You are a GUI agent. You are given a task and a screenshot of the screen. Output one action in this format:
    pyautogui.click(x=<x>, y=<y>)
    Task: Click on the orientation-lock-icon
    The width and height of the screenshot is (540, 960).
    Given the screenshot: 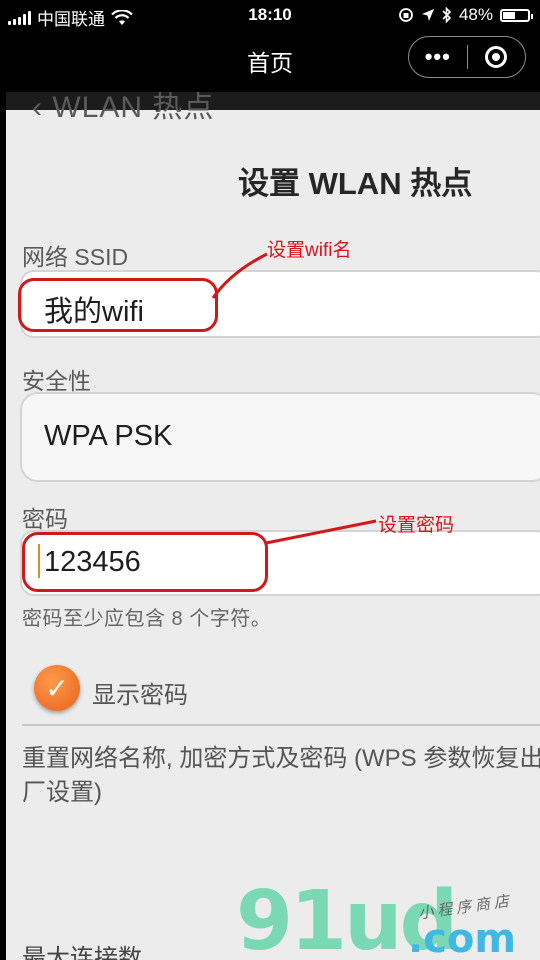 What is the action you would take?
    pyautogui.click(x=406, y=15)
    